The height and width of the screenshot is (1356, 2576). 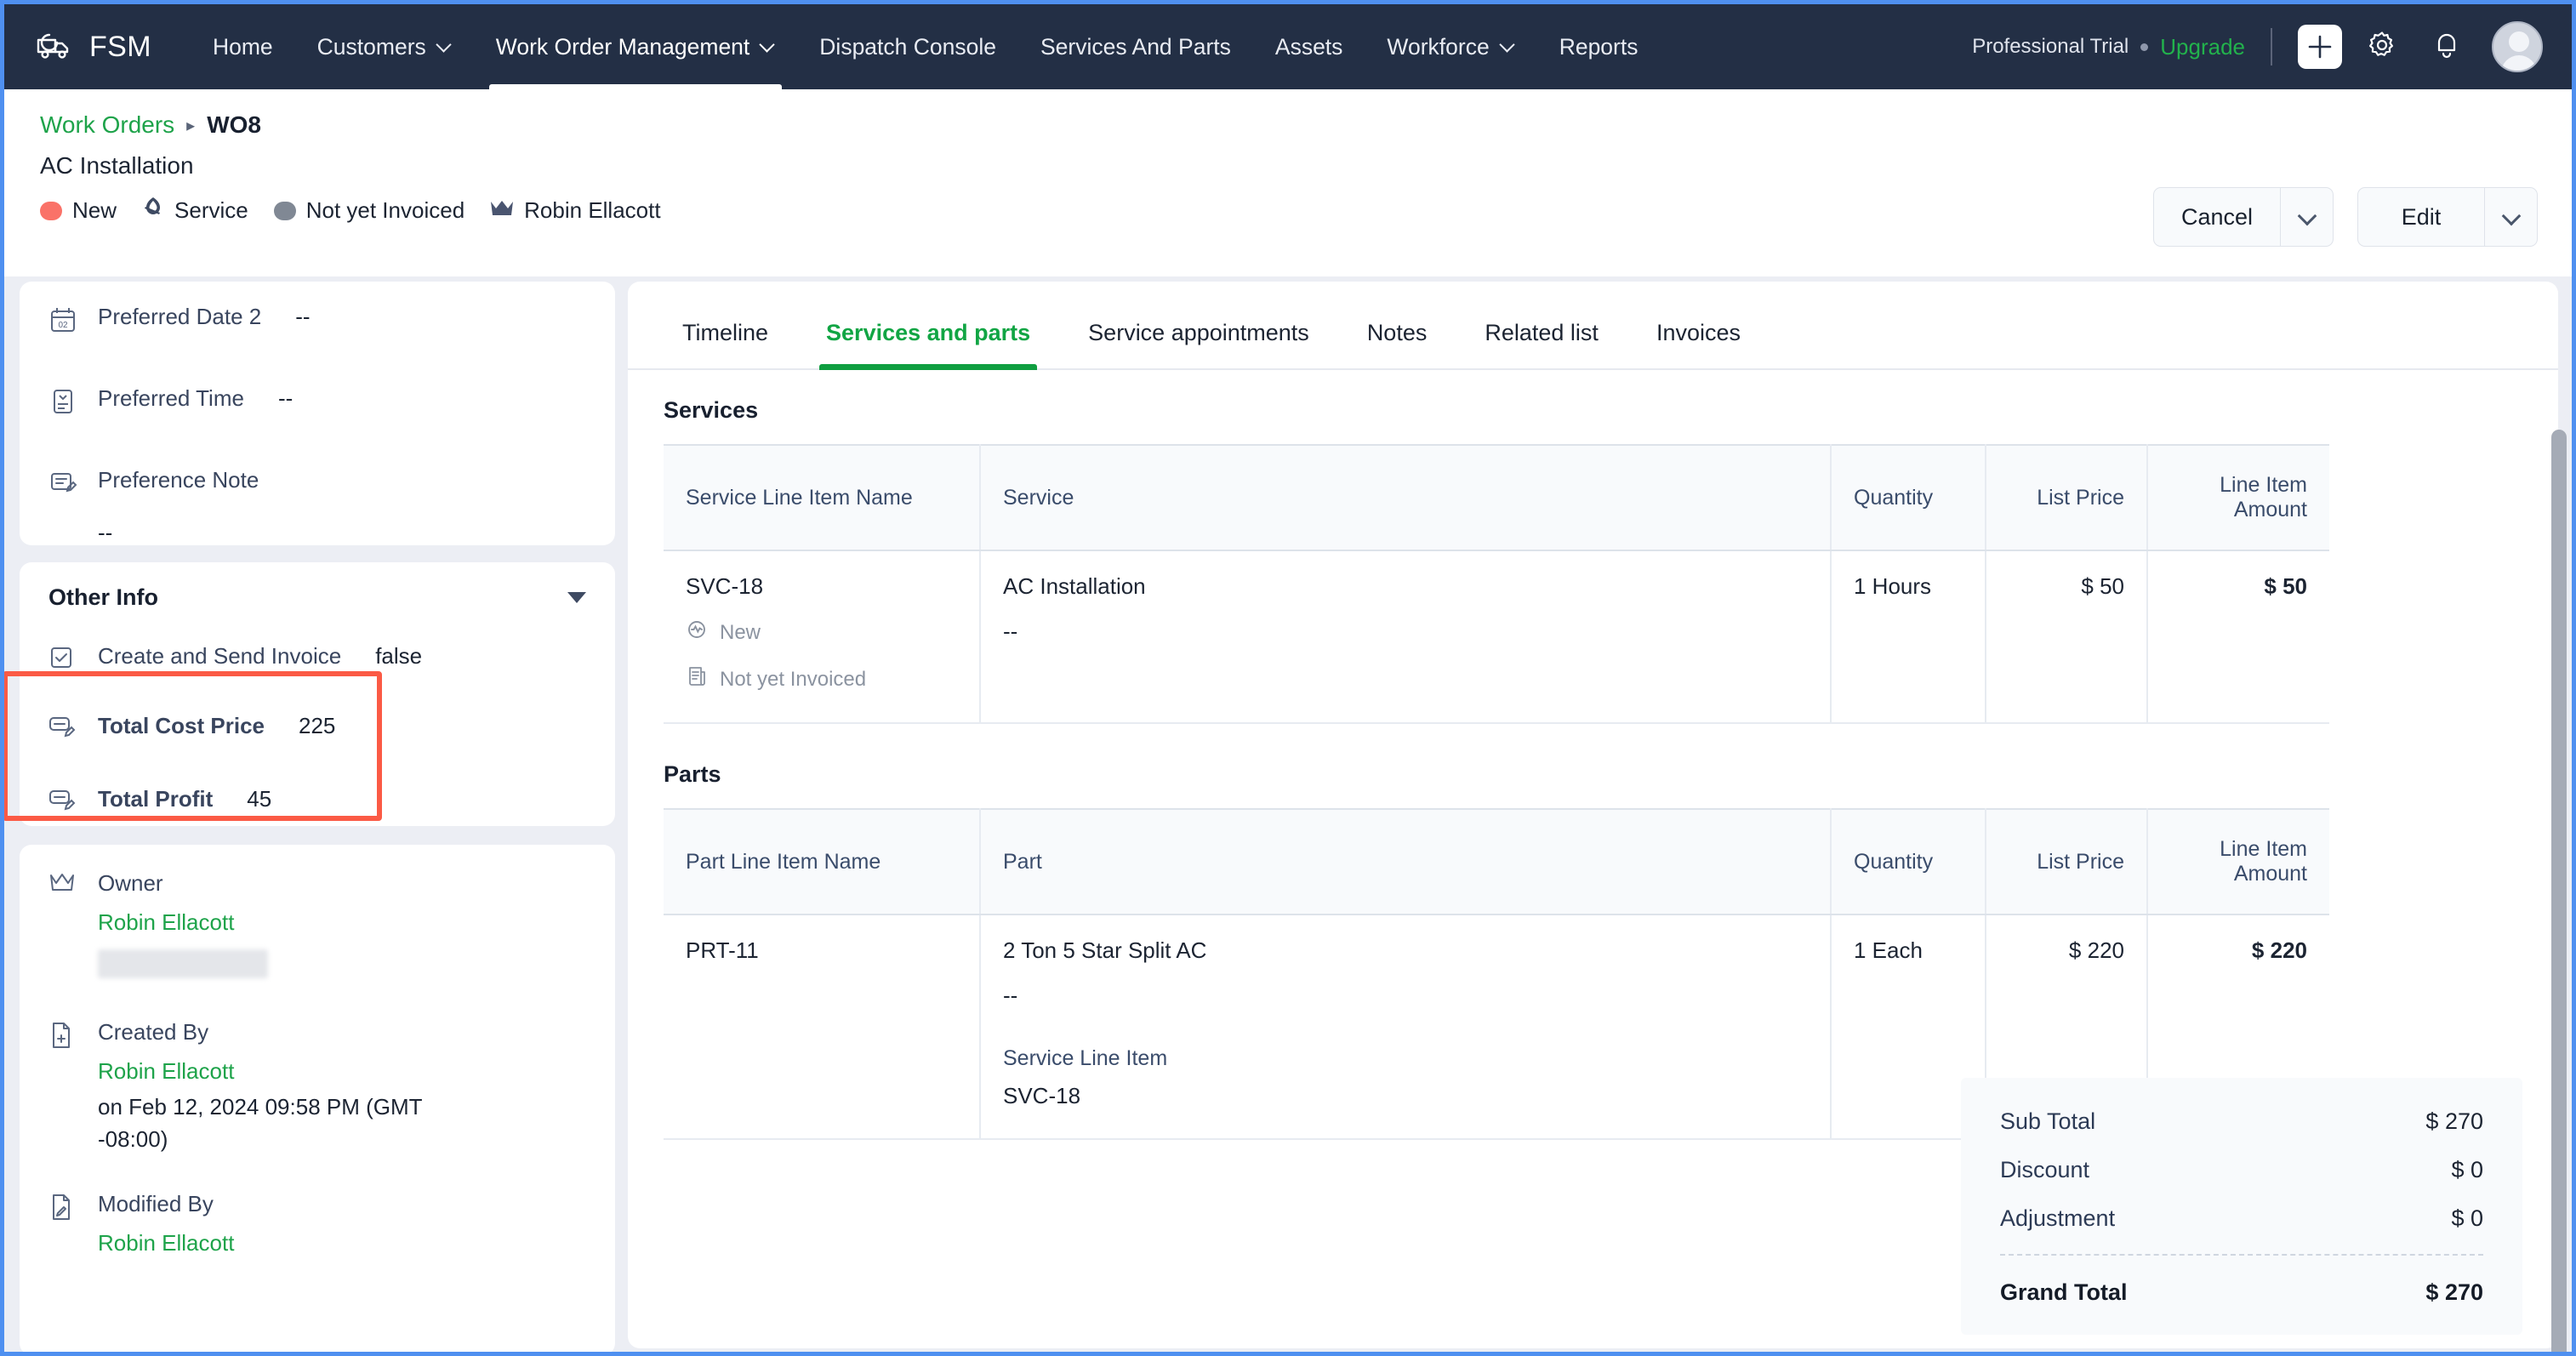 What do you see at coordinates (63, 484) in the screenshot?
I see `note-edit-icon` at bounding box center [63, 484].